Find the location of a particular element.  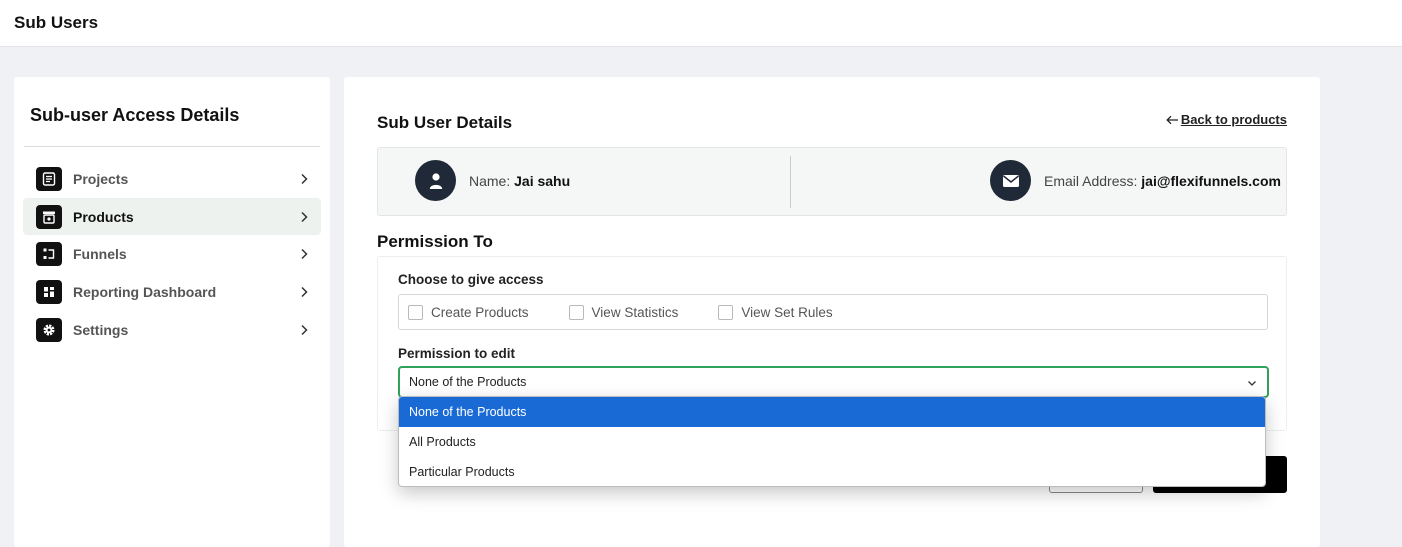

sidebar-title: Sub-user Access Details is located at coordinates (135, 115).